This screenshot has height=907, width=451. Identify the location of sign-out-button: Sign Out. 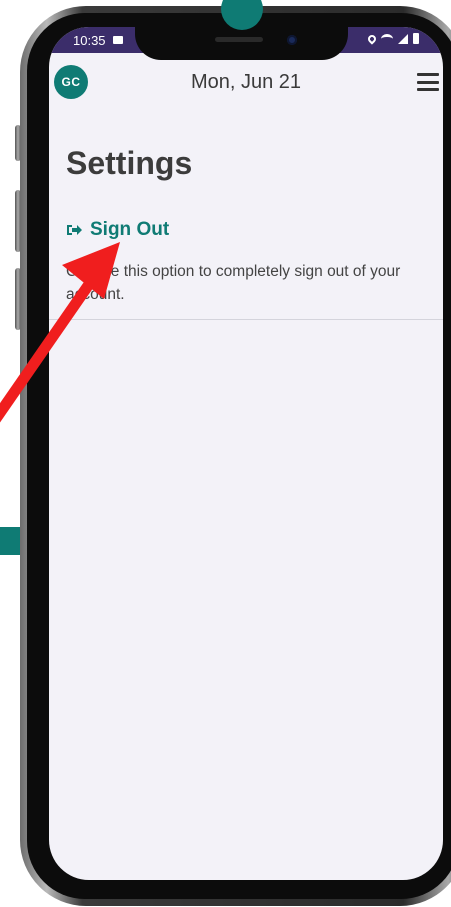
(117, 230).